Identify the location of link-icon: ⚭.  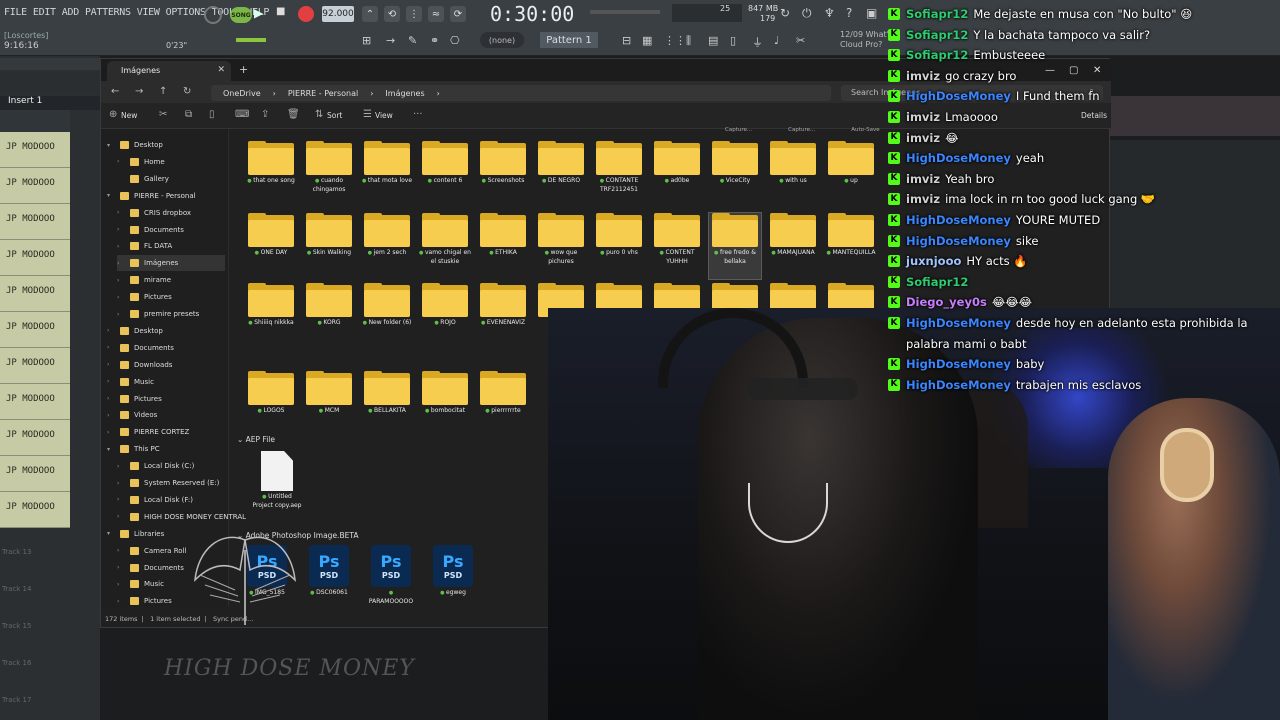
(434, 40).